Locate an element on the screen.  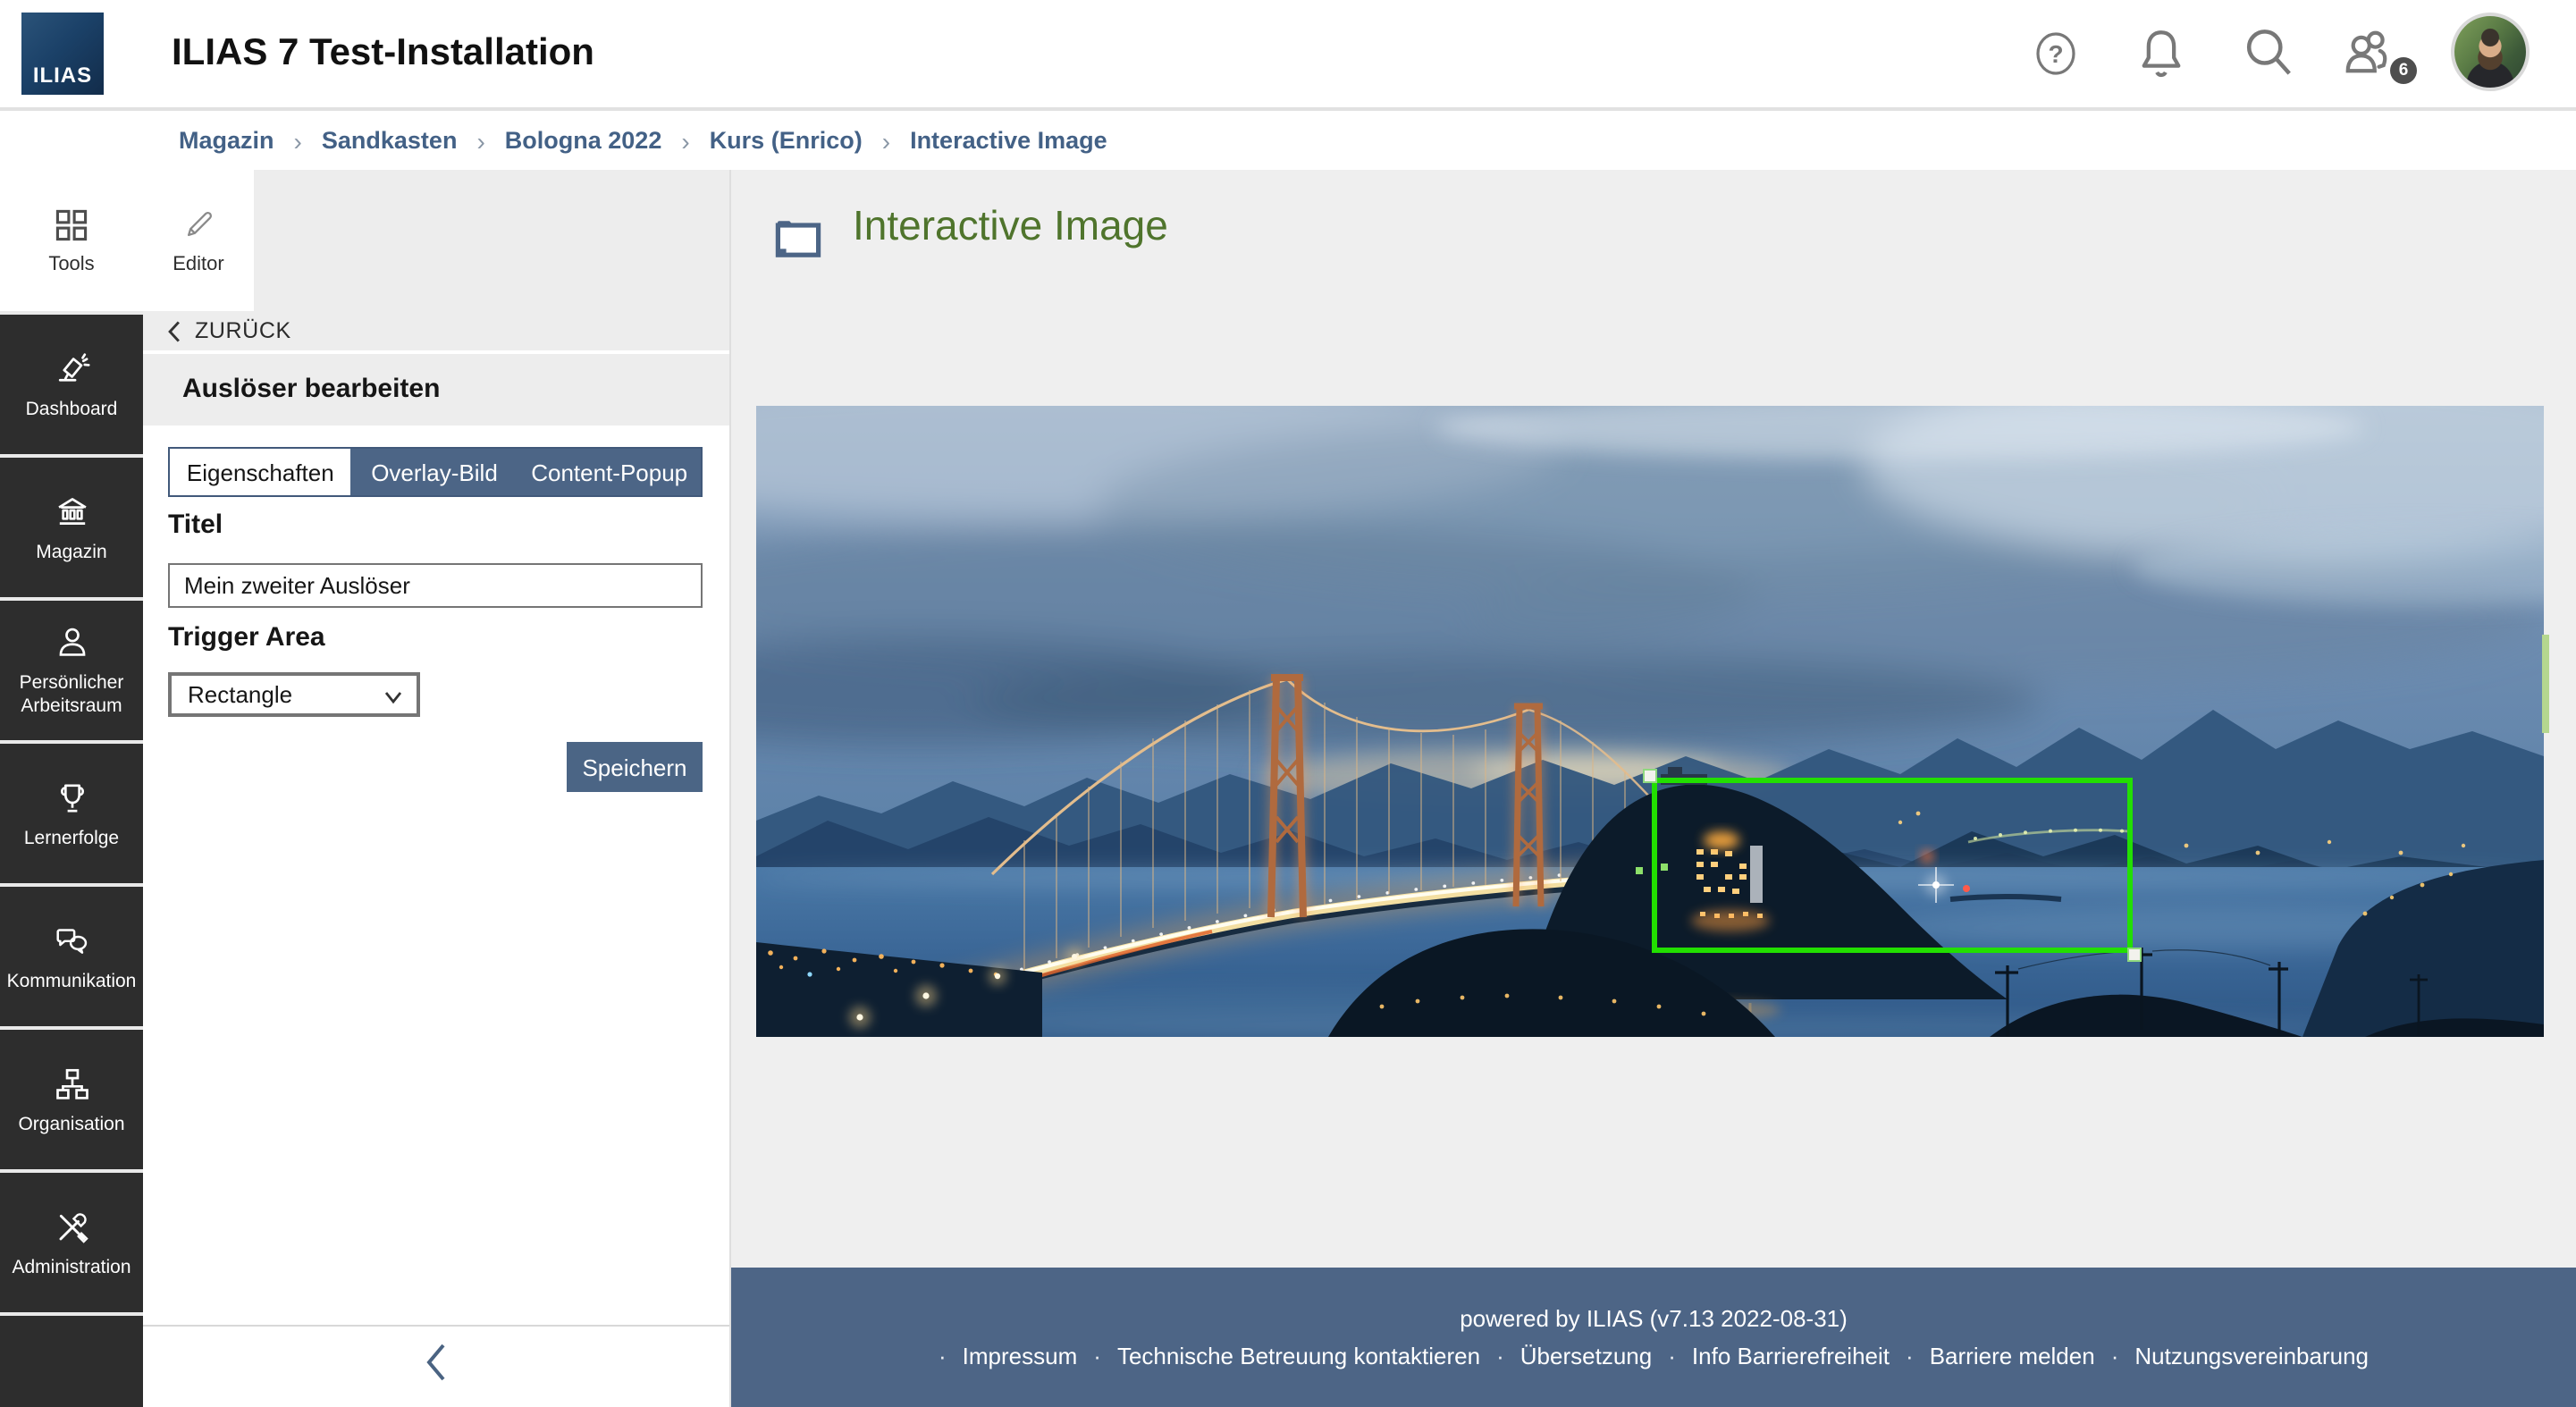
breadcrumb-bologna: Bologna 2022 is located at coordinates (584, 140).